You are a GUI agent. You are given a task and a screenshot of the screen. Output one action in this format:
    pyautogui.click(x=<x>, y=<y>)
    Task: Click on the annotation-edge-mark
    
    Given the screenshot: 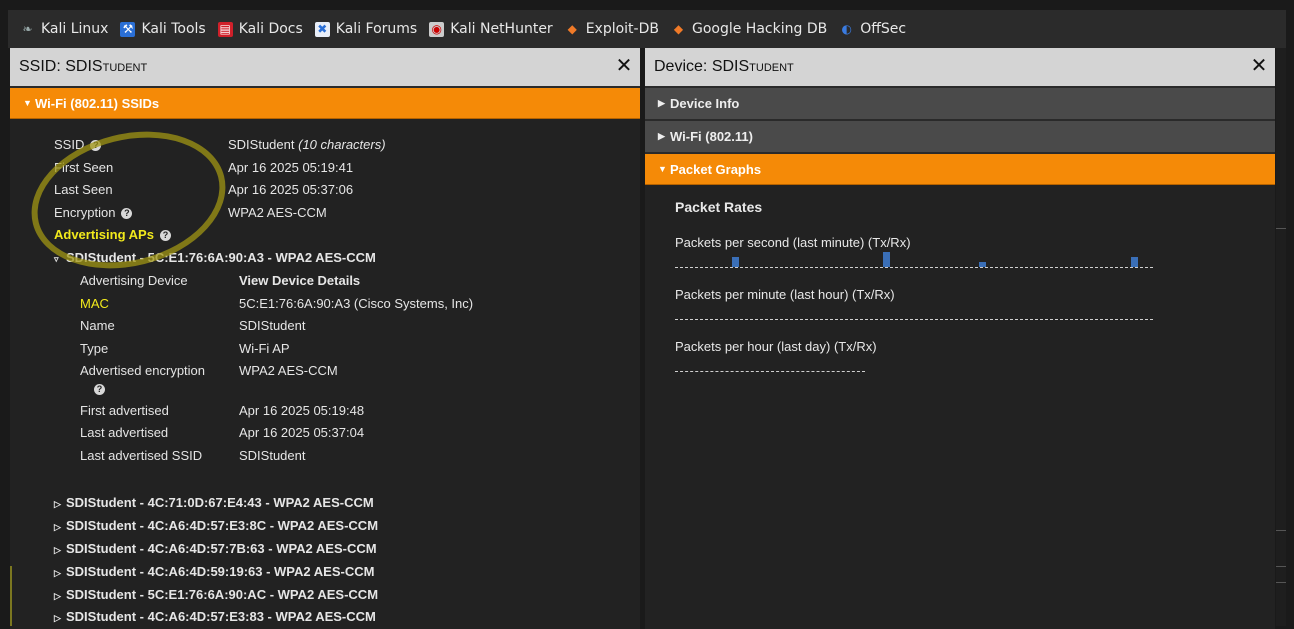 What is the action you would take?
    pyautogui.click(x=11, y=596)
    